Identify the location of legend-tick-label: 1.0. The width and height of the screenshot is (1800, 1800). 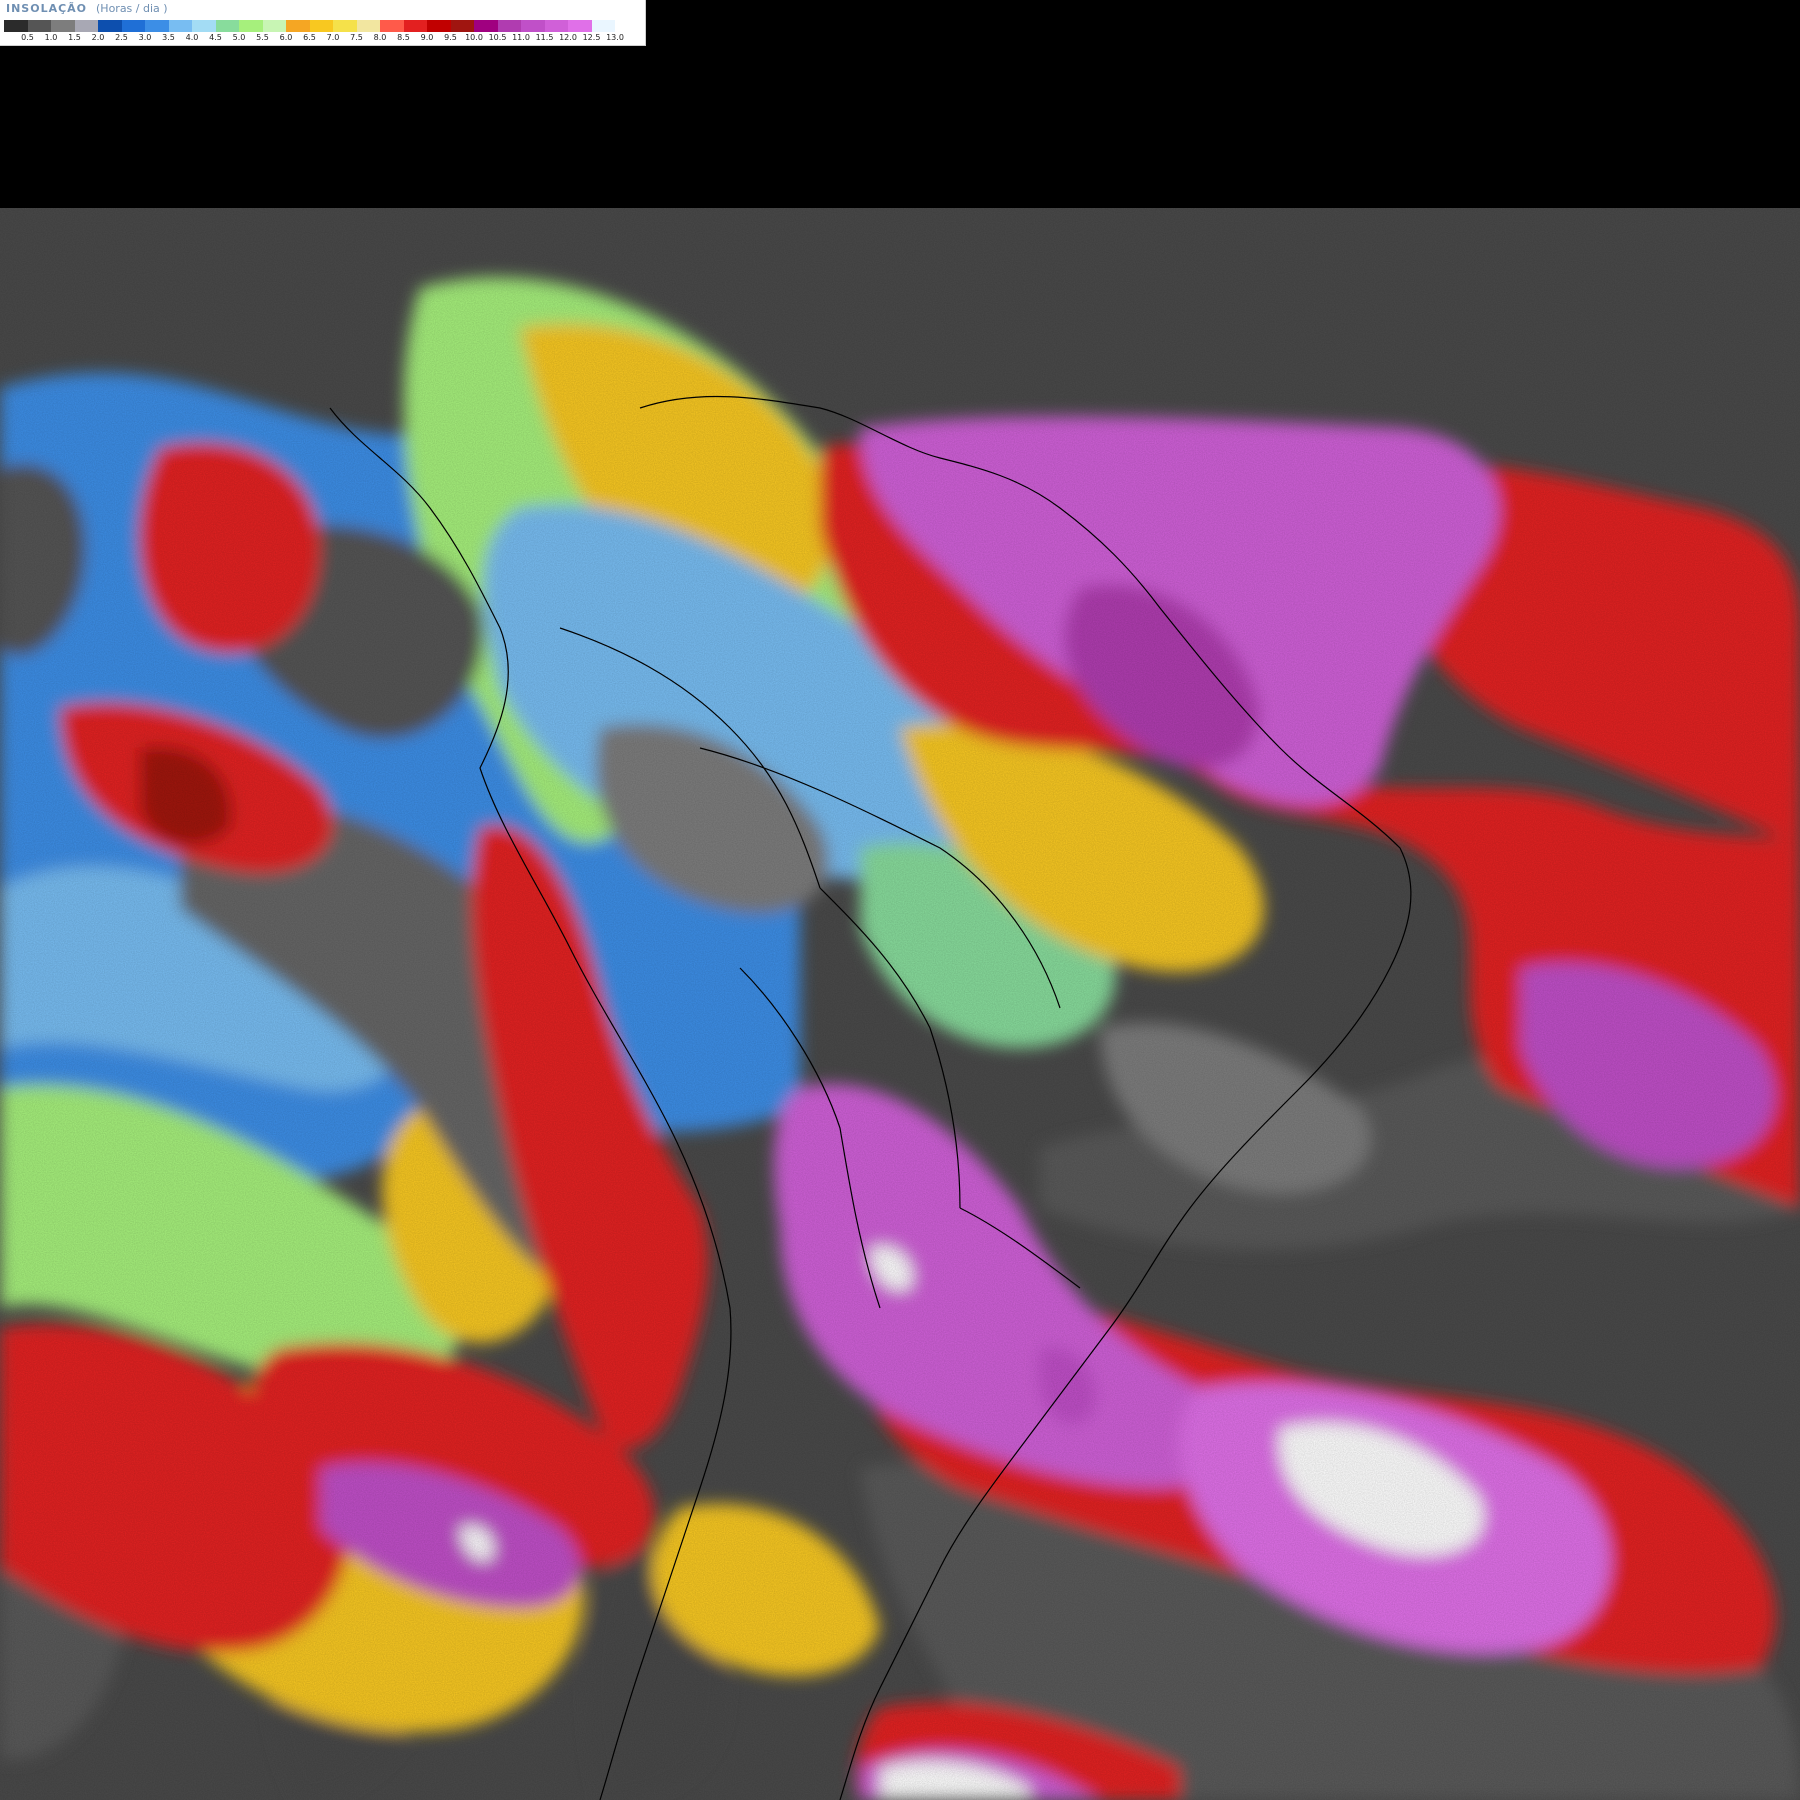
(51, 37).